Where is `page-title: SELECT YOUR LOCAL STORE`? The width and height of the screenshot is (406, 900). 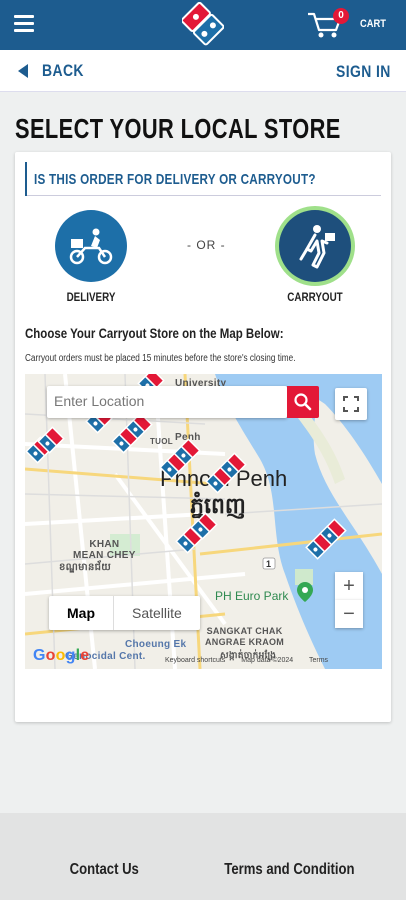 page-title: SELECT YOUR LOCAL STORE is located at coordinates (178, 128).